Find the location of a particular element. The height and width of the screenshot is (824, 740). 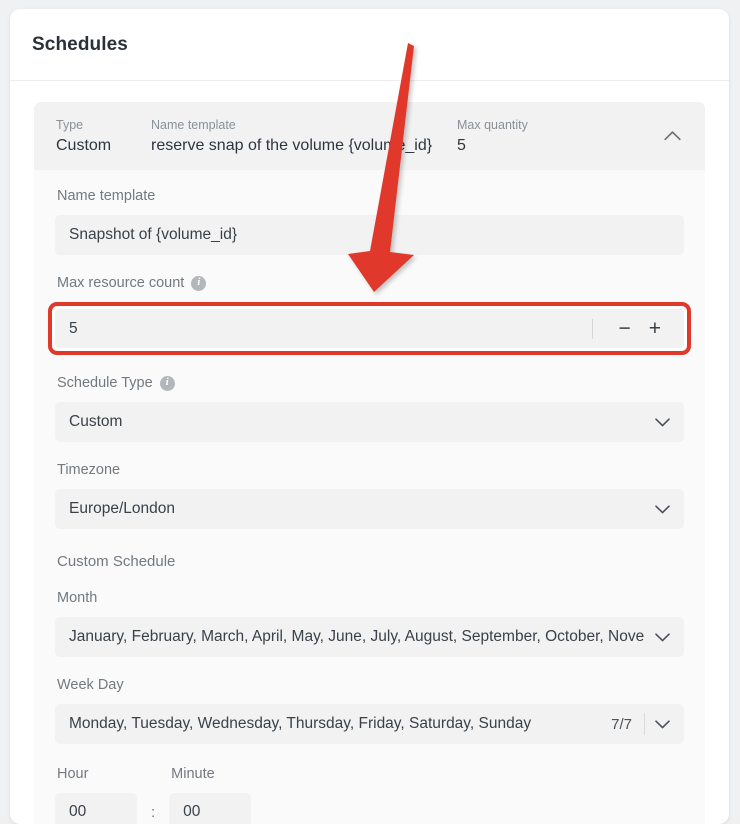

name-template-value: Snapshot of {volume_id} is located at coordinates (153, 234).